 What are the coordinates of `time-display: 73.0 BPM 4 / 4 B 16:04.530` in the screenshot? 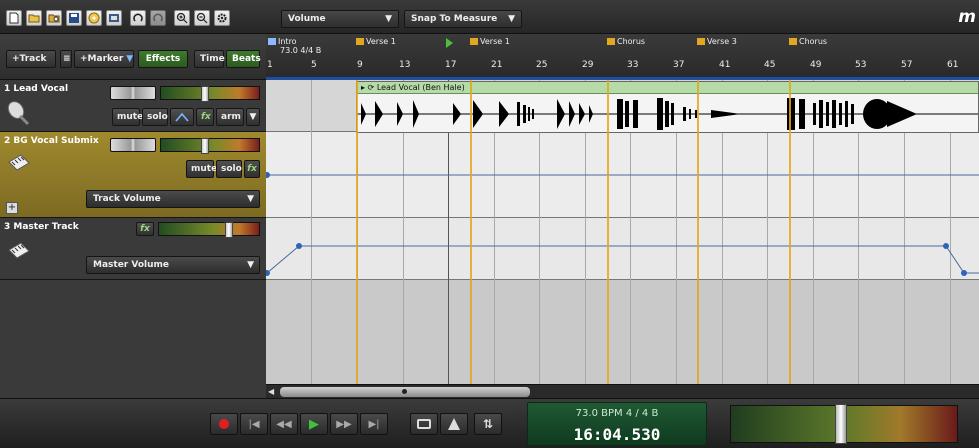 It's located at (617, 424).